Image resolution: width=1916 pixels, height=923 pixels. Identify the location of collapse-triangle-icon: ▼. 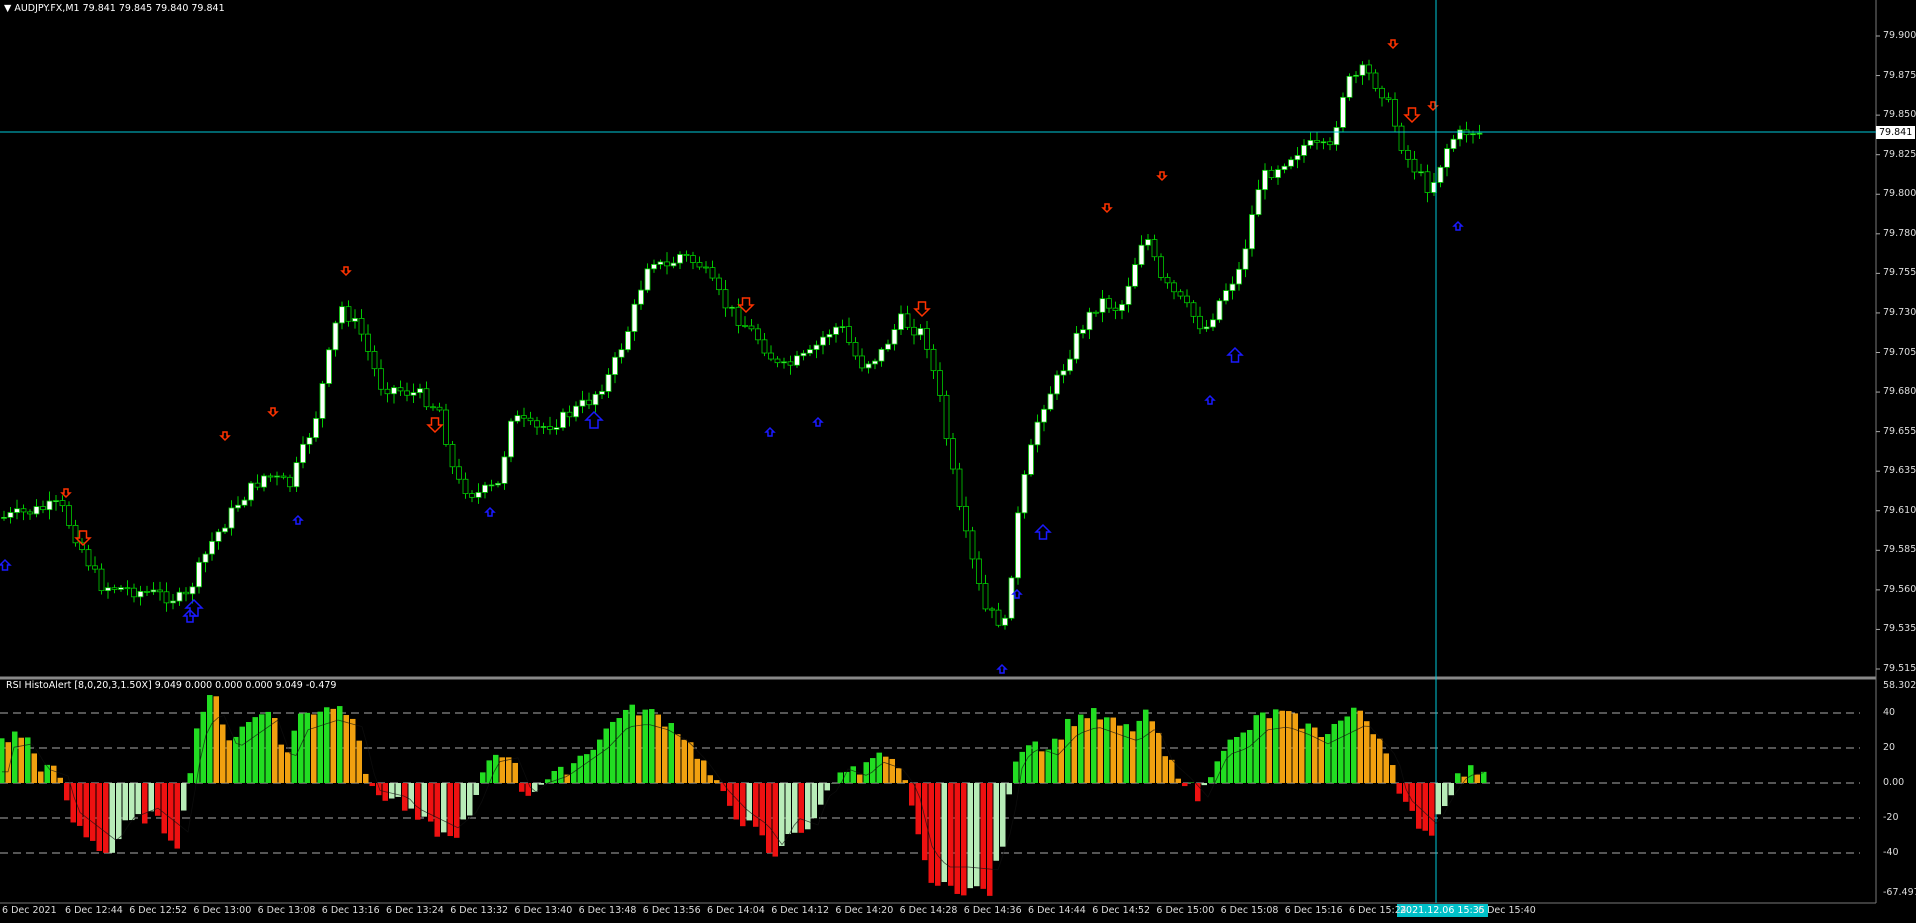
(7, 8).